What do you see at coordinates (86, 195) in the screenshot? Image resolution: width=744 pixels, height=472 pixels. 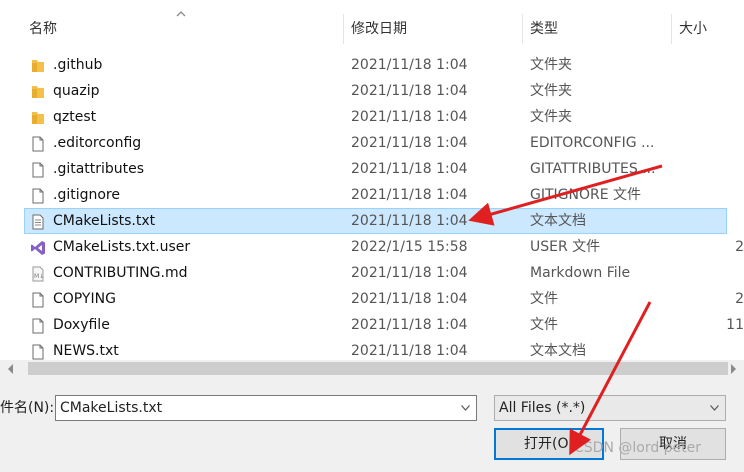 I see `file-name: .gitignore` at bounding box center [86, 195].